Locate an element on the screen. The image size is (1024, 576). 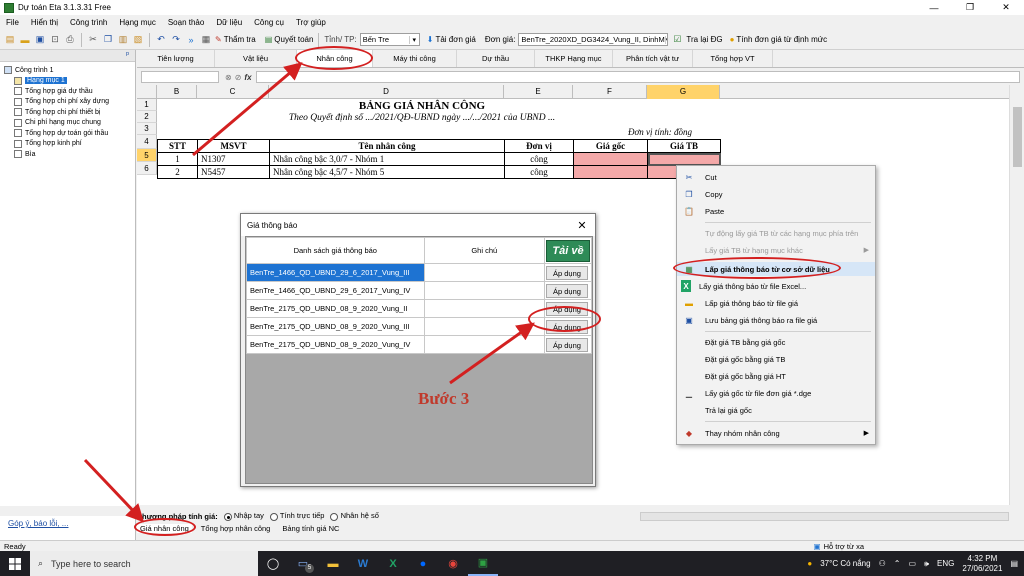
row-header-3: 3 is located at coordinates (147, 129).